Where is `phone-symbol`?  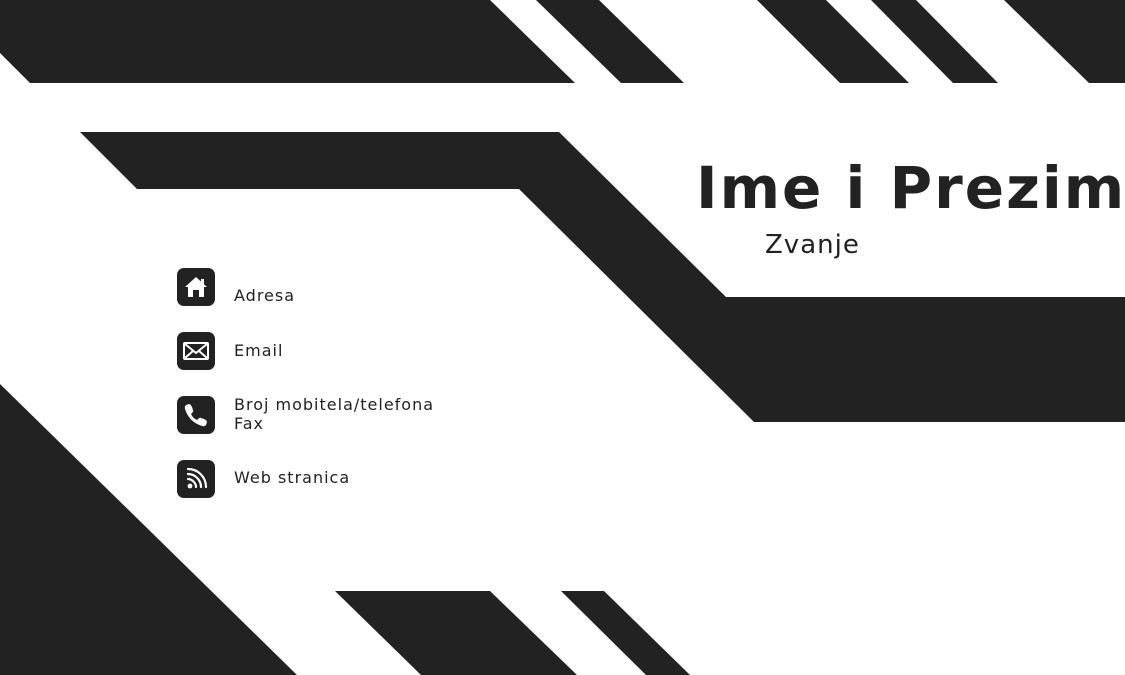 phone-symbol is located at coordinates (195, 415).